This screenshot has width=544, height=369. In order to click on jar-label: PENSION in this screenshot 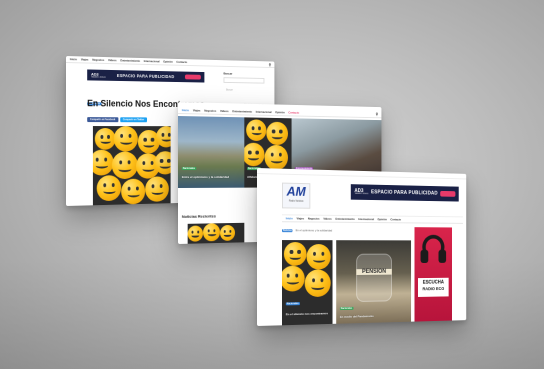, I will do `click(374, 272)`.